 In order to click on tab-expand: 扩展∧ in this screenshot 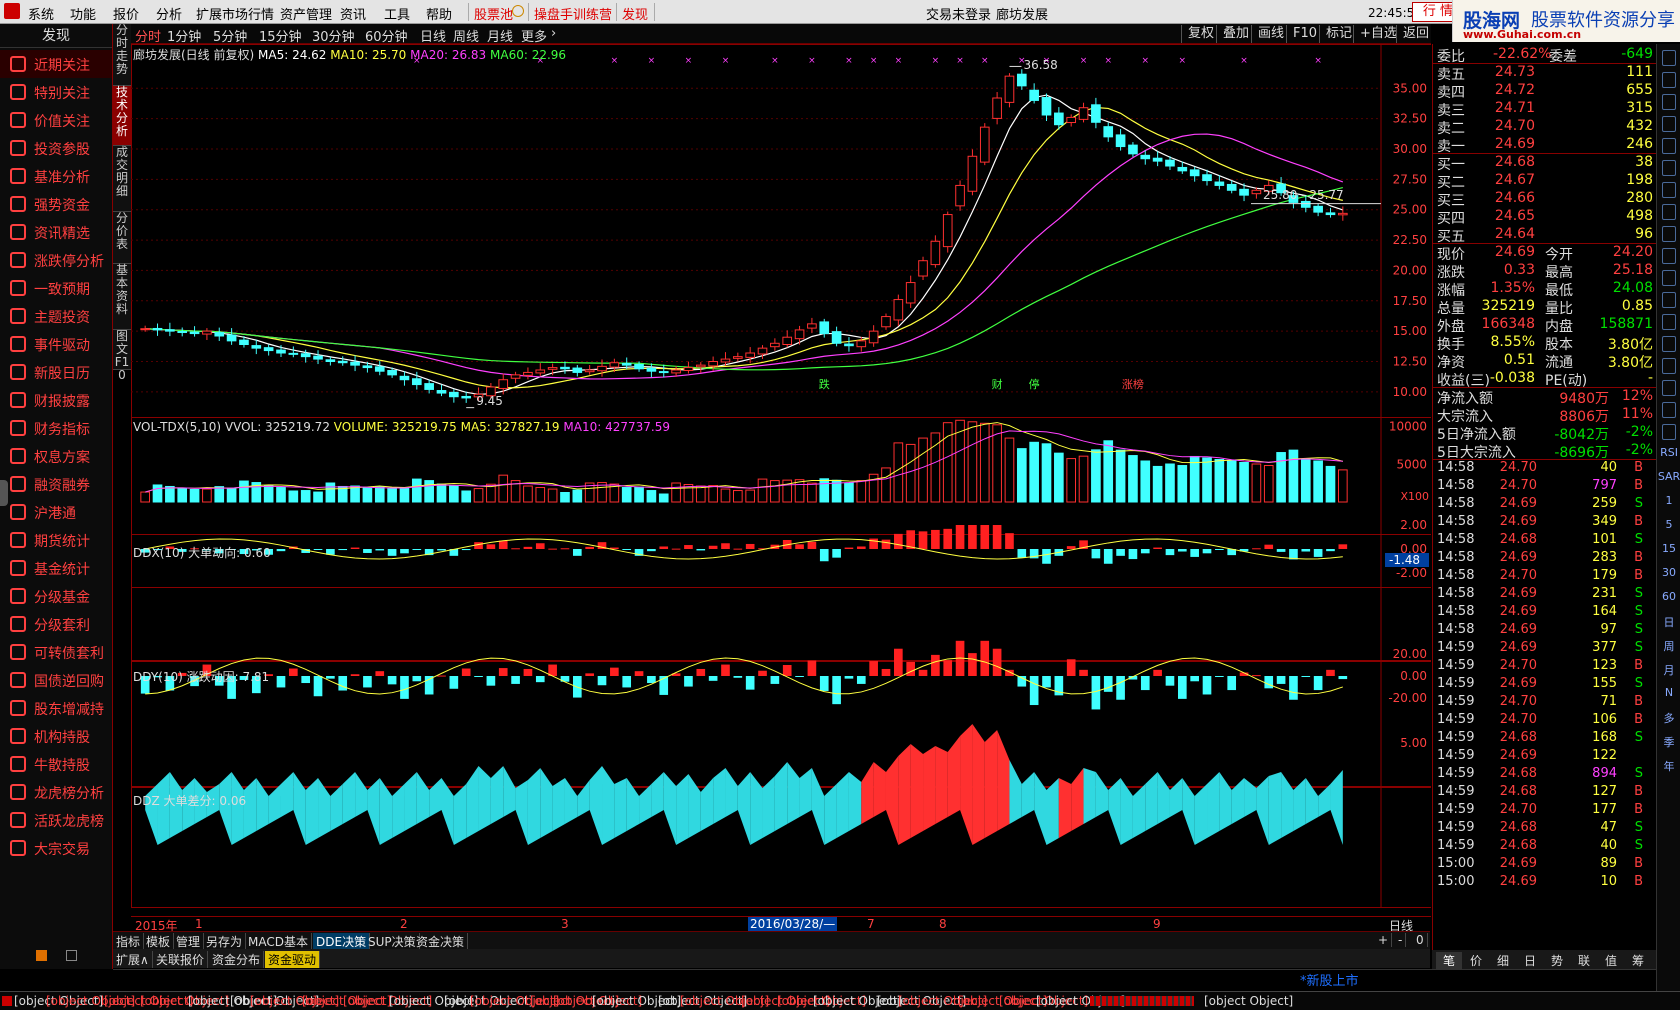, I will do `click(133, 959)`.